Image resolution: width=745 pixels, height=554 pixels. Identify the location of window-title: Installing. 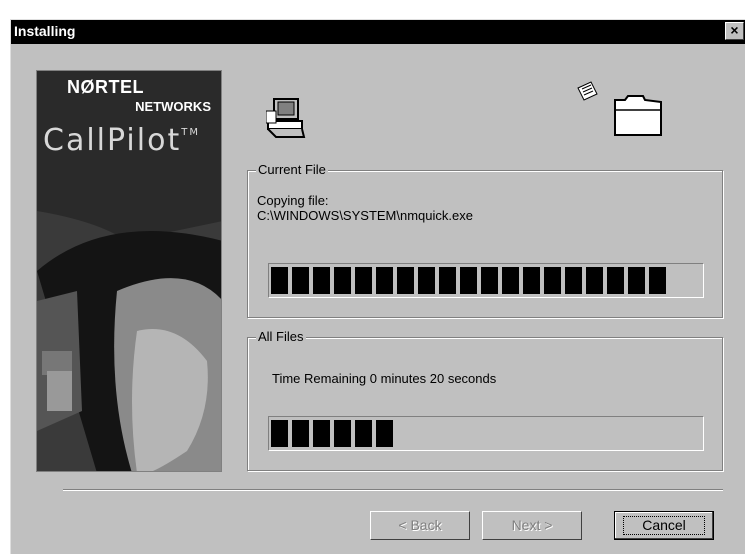
(45, 31).